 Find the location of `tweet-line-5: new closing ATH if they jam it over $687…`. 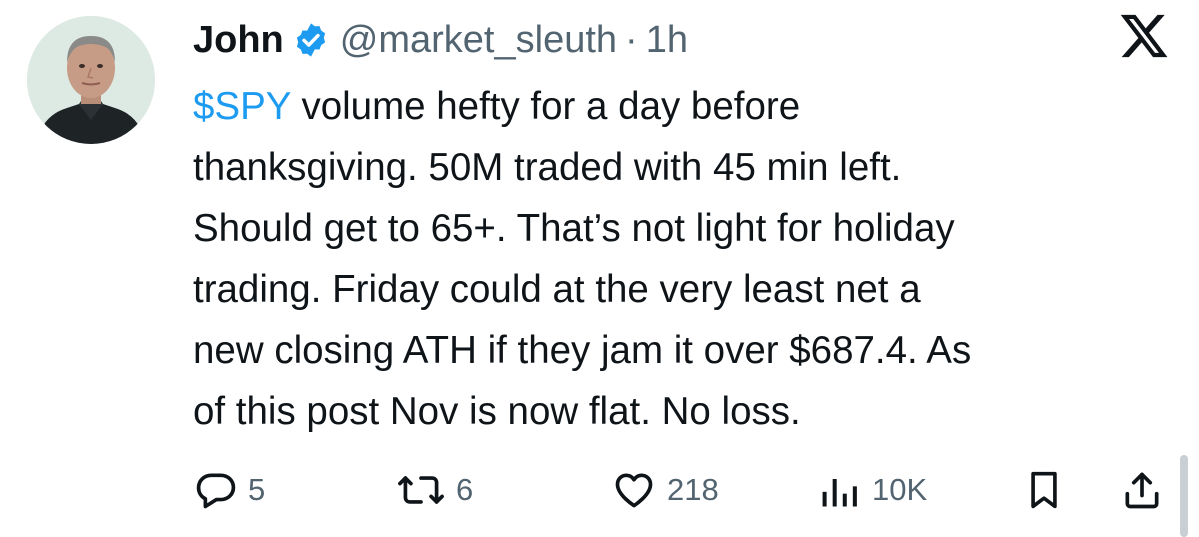

tweet-line-5: new closing ATH if they jam it over $687… is located at coordinates (582, 350).